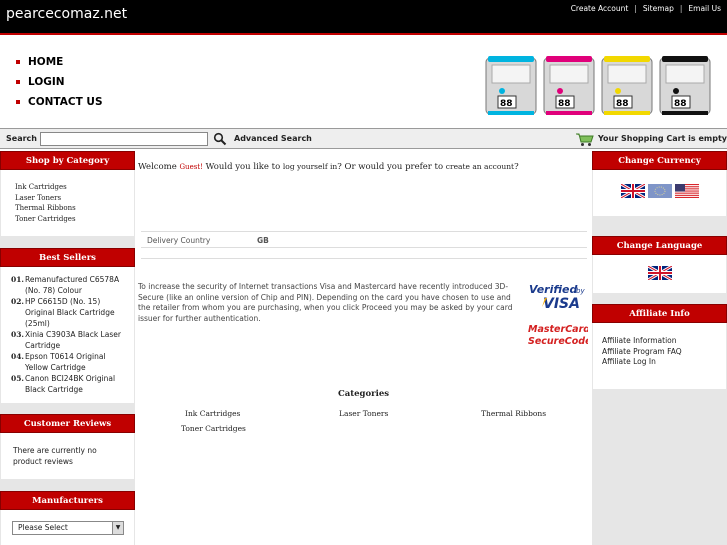  What do you see at coordinates (585, 139) in the screenshot?
I see `shopping-cart-icon` at bounding box center [585, 139].